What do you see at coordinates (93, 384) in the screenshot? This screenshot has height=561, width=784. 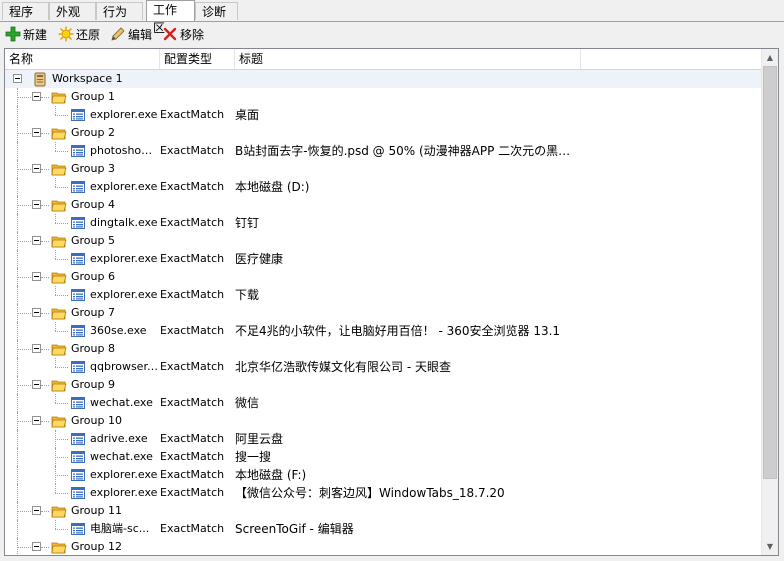 I see `group-label: Group 9` at bounding box center [93, 384].